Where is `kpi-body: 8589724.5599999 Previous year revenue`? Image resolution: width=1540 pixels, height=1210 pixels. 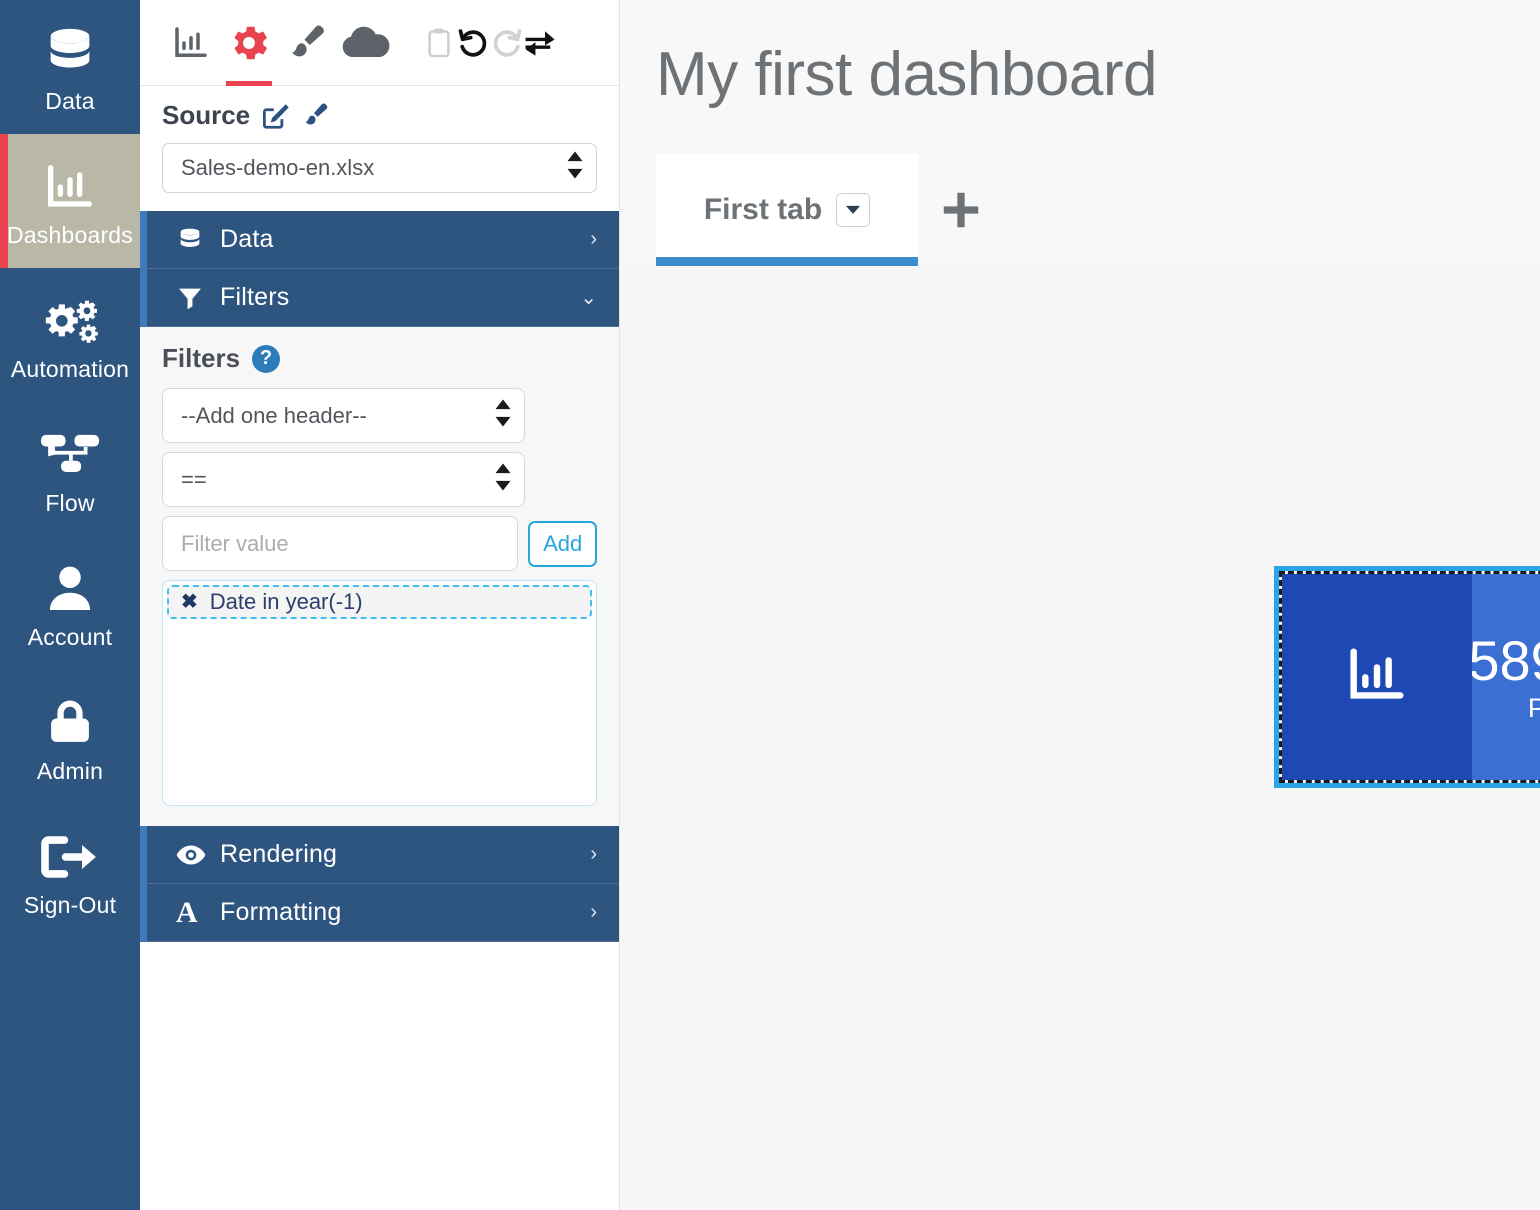
kpi-body: 8589724.5599999 Previous year revenue is located at coordinates (1506, 677).